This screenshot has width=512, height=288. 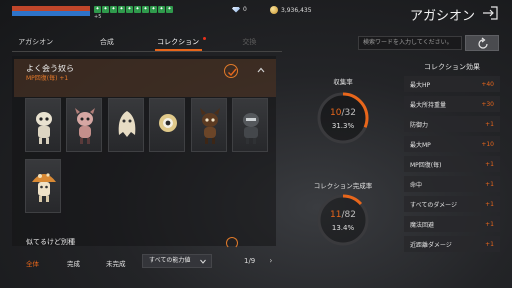 What do you see at coordinates (452, 124) in the screenshot?
I see `effect-row: 防御力 +1` at bounding box center [452, 124].